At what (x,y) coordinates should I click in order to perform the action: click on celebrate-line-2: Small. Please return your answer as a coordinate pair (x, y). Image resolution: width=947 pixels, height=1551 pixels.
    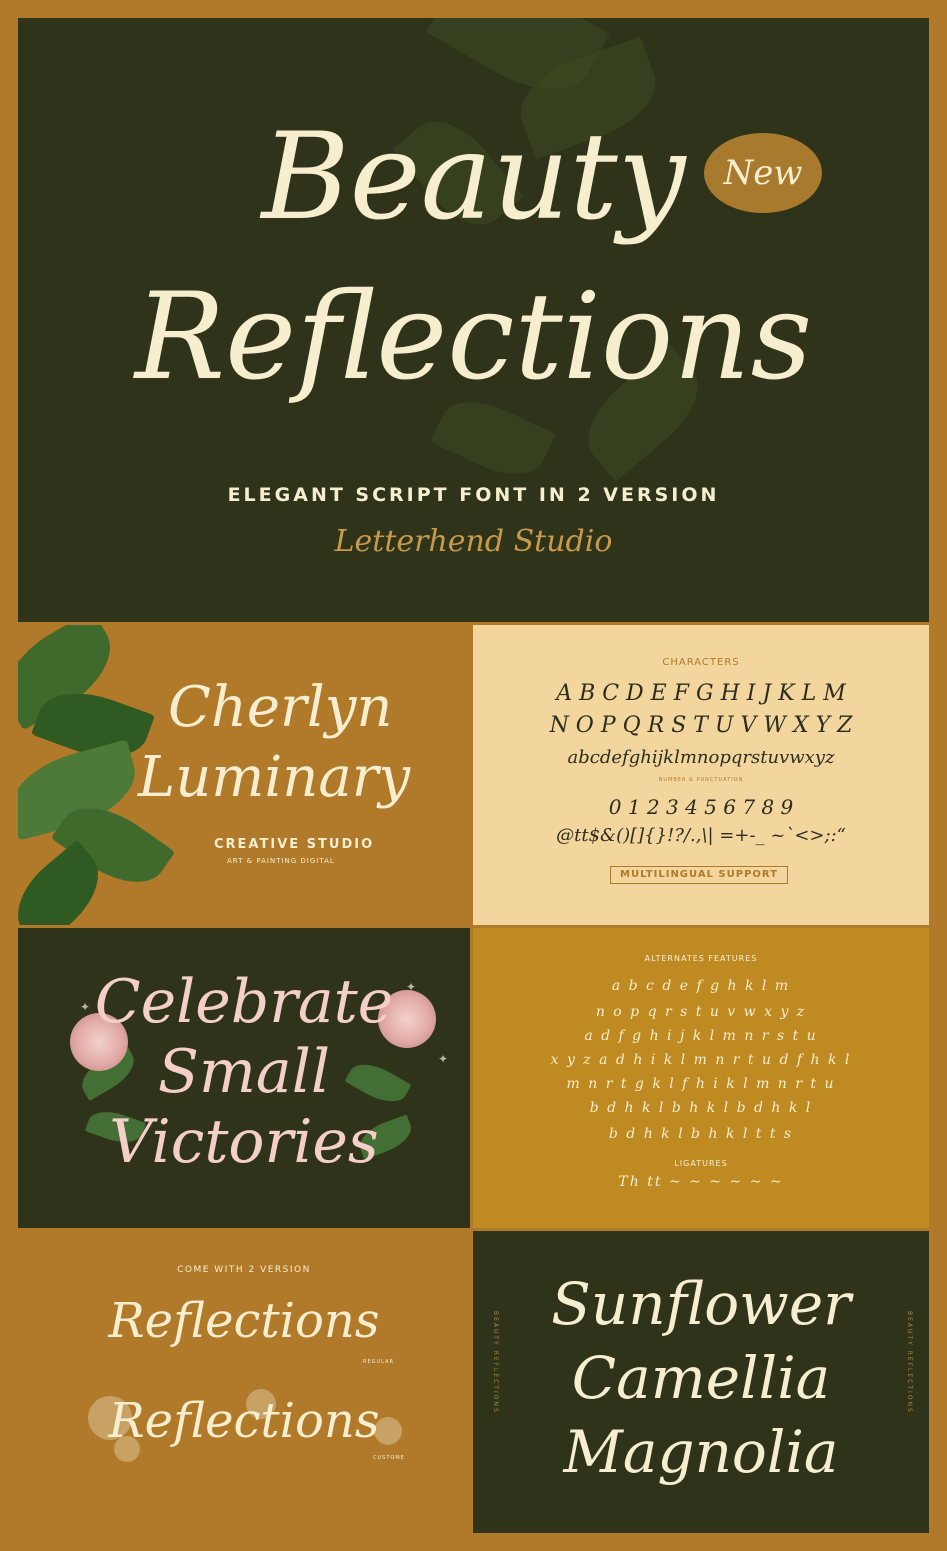
    Looking at the image, I should click on (244, 1072).